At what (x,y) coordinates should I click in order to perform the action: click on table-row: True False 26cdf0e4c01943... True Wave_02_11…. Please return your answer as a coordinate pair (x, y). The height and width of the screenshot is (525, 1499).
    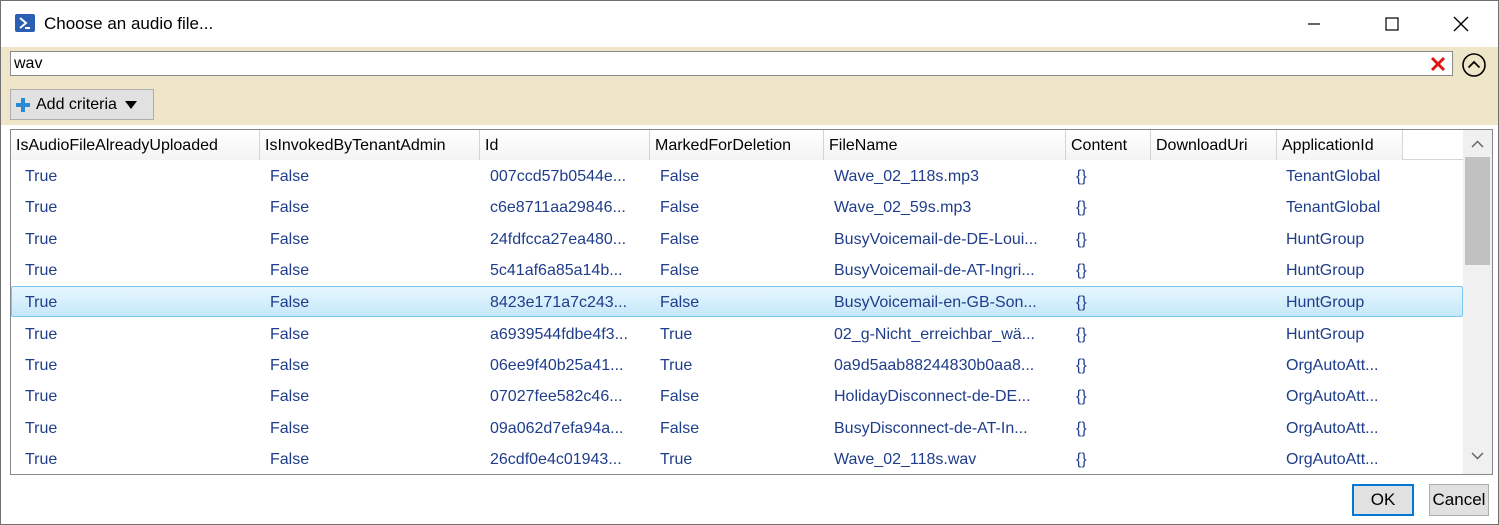
    Looking at the image, I should click on (737, 459).